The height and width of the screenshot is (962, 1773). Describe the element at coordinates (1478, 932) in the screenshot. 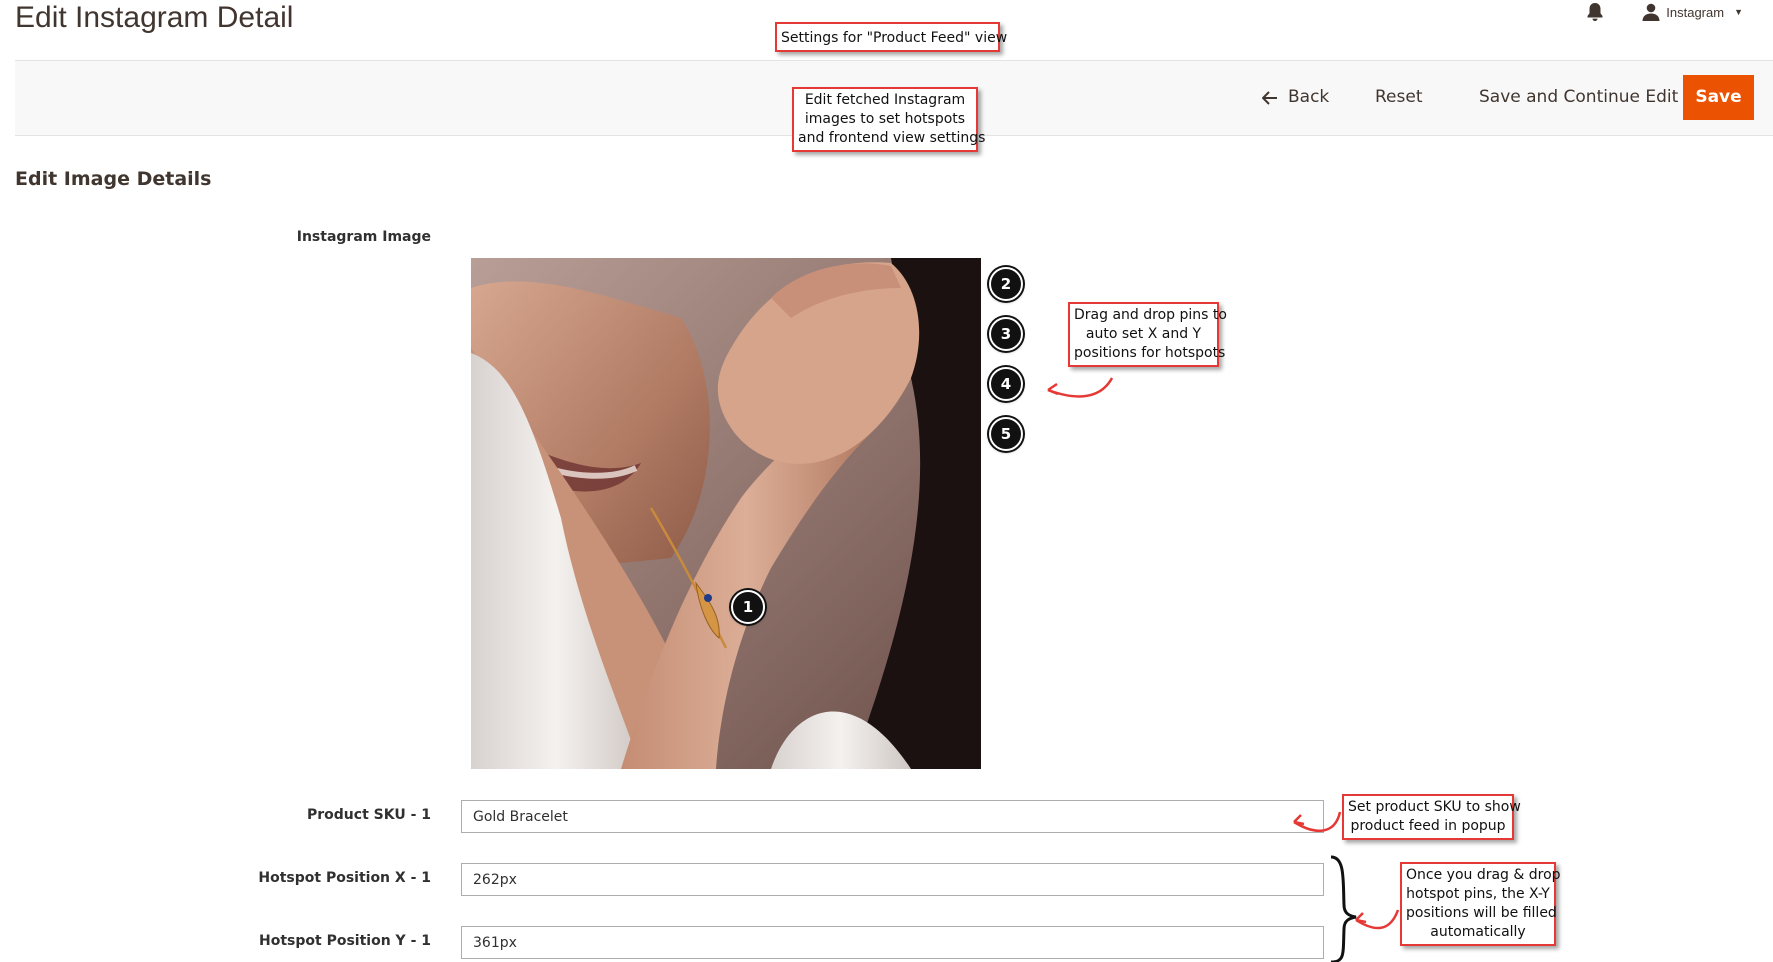

I see `callout-line: automatically` at that location.